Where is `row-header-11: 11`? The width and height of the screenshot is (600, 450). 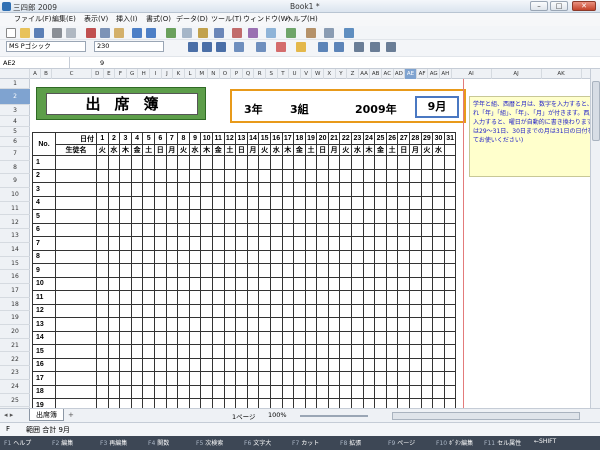 row-header-11: 11 is located at coordinates (15, 209).